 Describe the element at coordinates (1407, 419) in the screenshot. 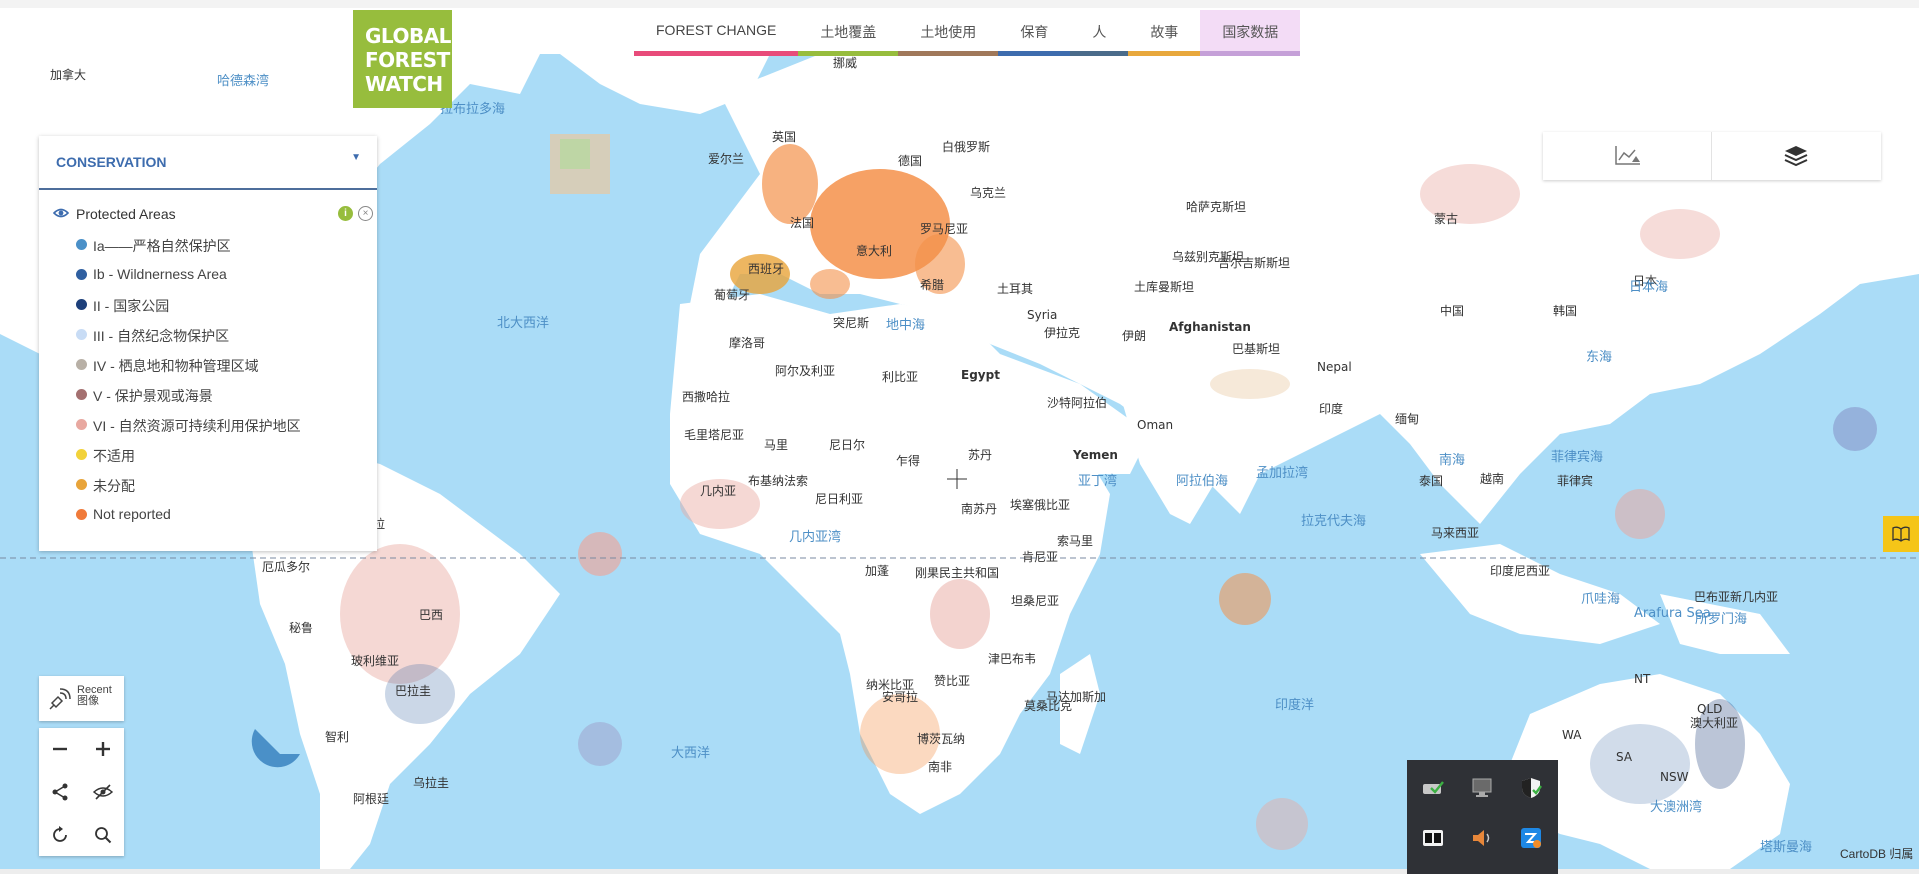

I see `map-label: 缅甸` at that location.